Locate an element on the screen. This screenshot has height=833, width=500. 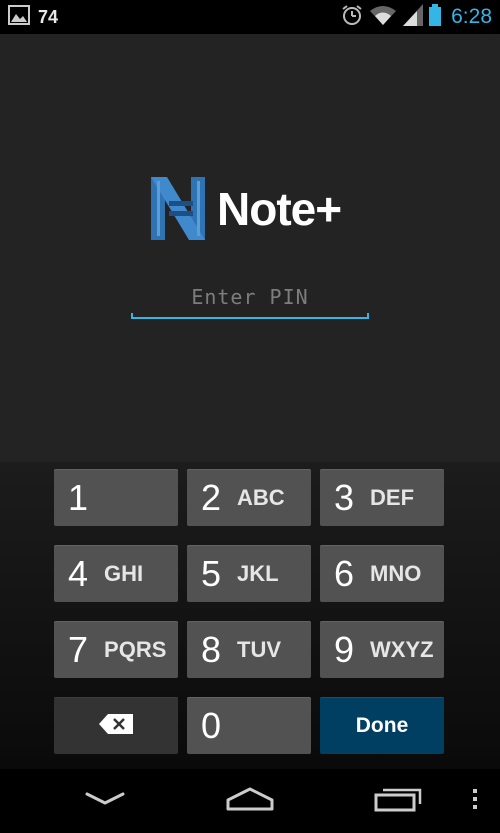
key-digit: 6 is located at coordinates (344, 573).